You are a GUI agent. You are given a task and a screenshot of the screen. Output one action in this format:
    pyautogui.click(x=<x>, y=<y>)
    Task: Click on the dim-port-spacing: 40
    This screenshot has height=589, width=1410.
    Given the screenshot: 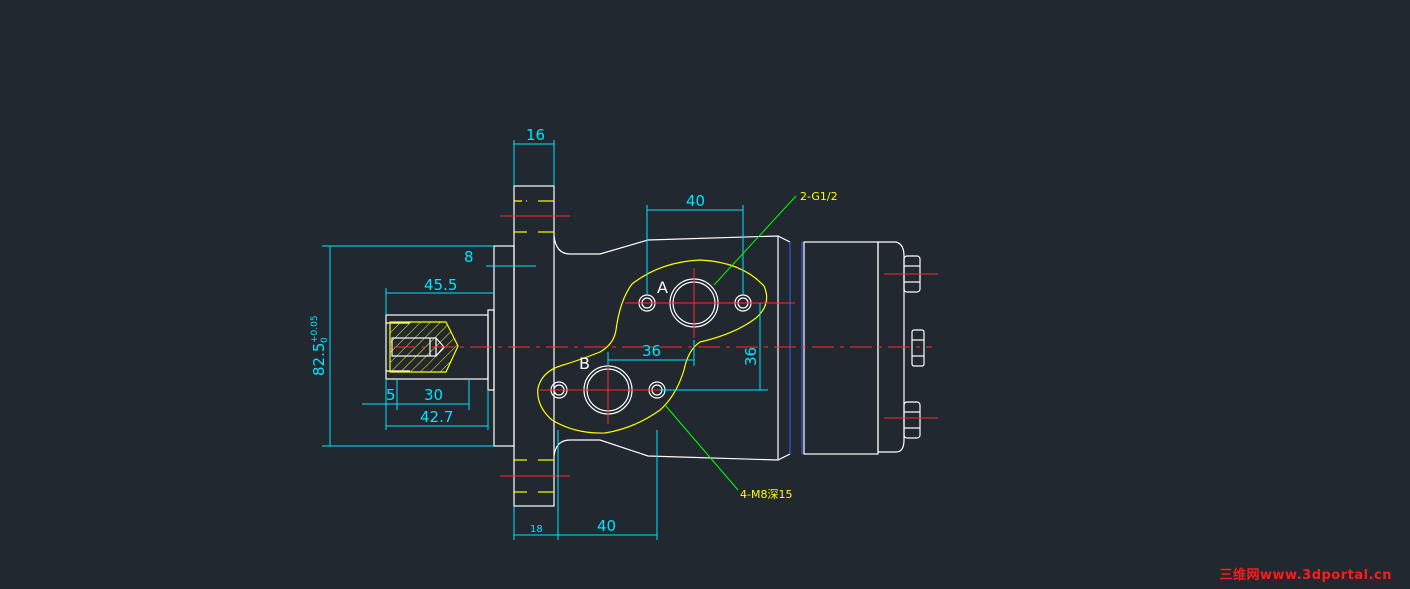 What is the action you would take?
    pyautogui.click(x=695, y=201)
    